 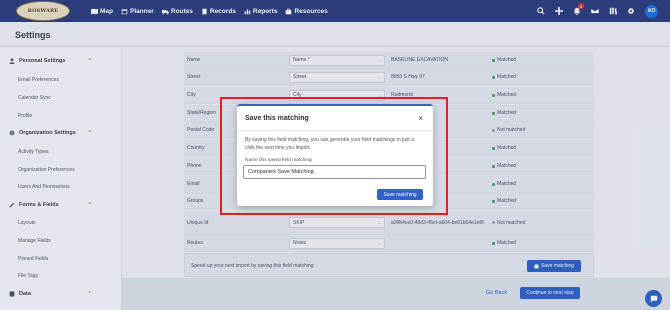 What do you see at coordinates (334, 172) in the screenshot?
I see `matching-name-input: Companies Save Matching` at bounding box center [334, 172].